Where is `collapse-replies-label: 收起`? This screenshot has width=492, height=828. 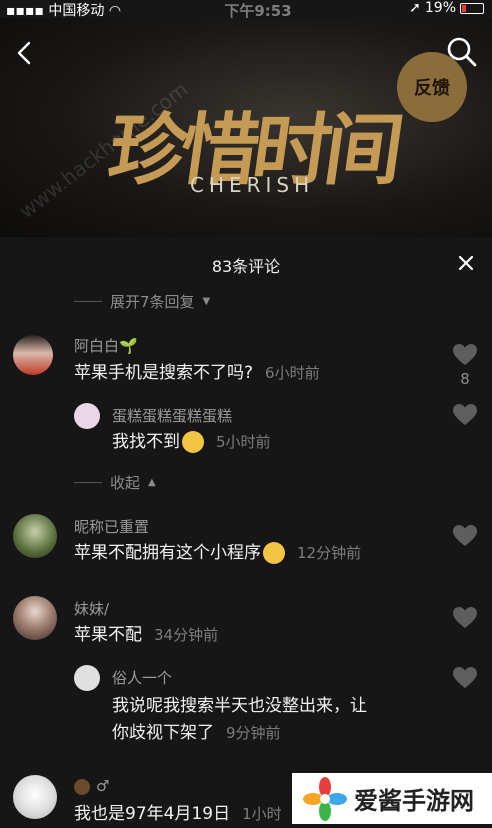
collapse-replies-label: 收起 is located at coordinates (125, 483).